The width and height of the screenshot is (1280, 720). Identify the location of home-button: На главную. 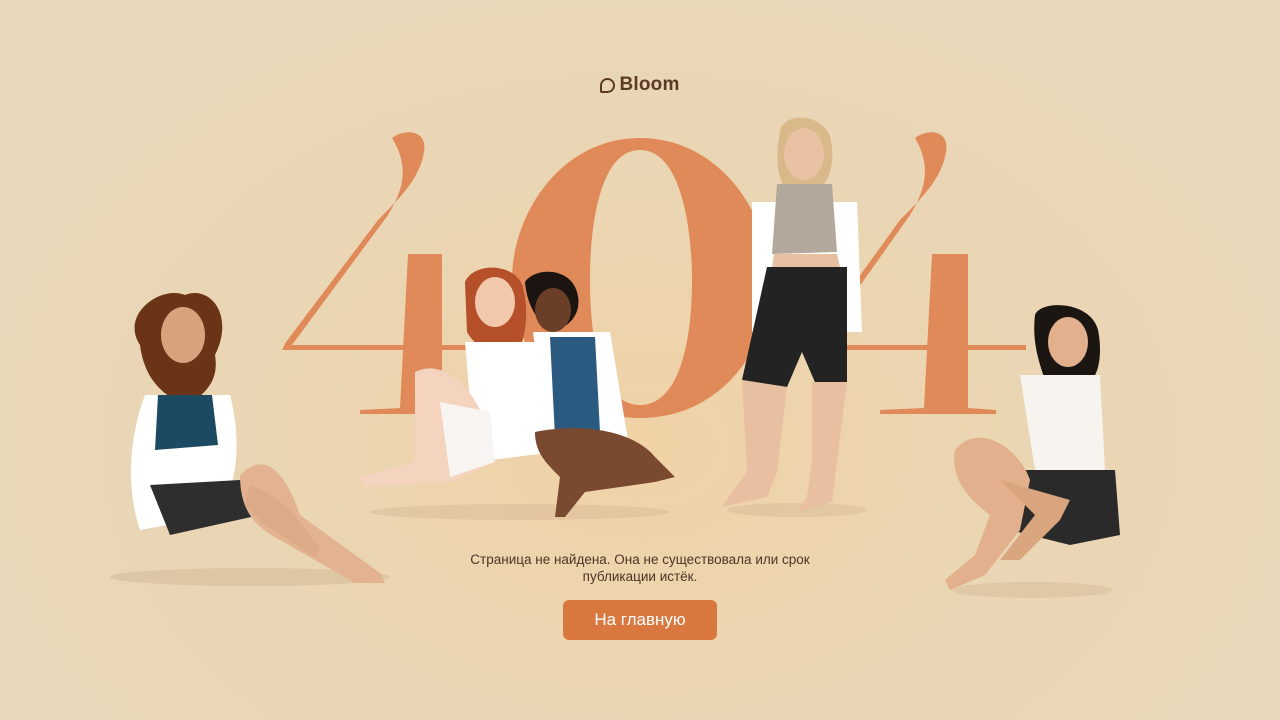
(640, 620).